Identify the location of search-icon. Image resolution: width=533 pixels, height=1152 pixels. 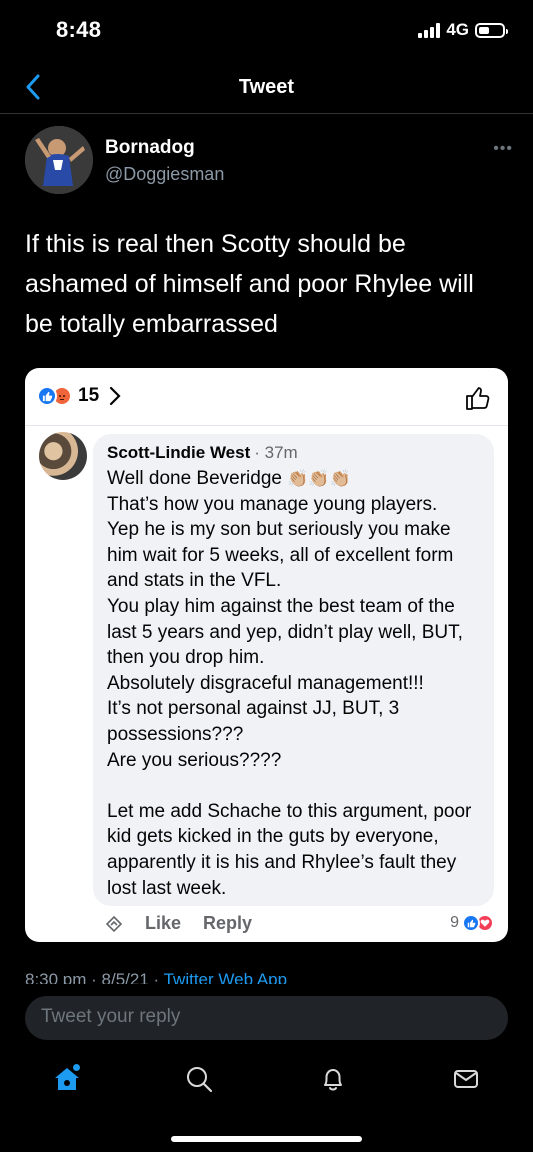
(200, 1080).